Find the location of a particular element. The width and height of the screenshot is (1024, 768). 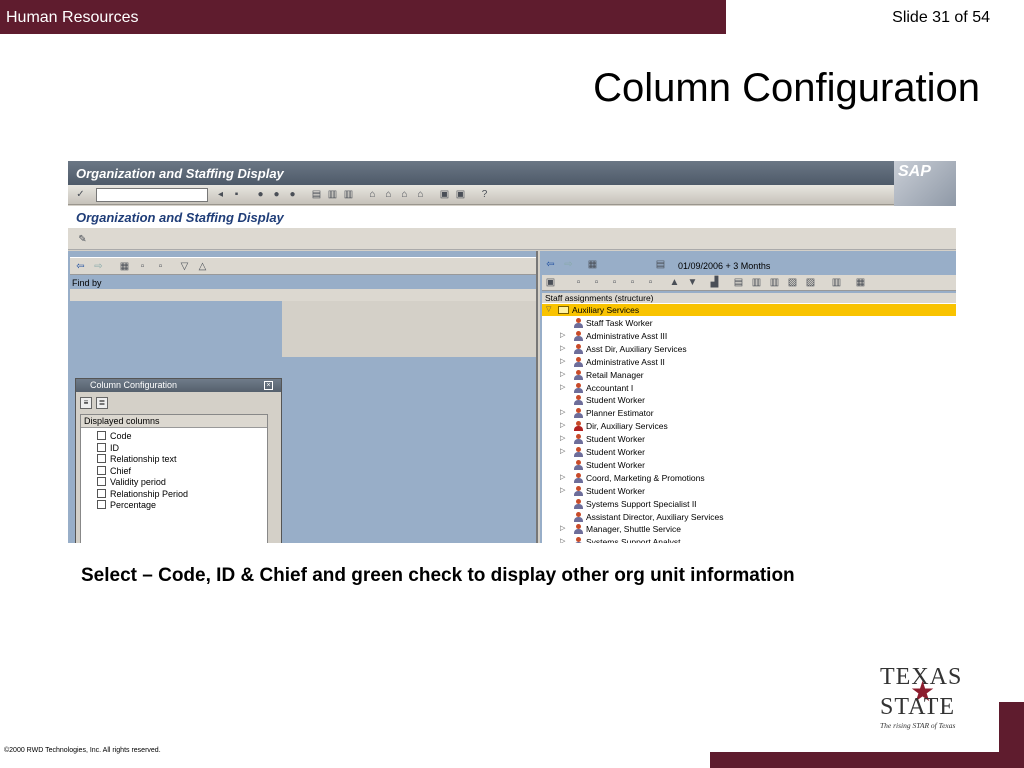

expand-icon: ▽ is located at coordinates (184, 266).